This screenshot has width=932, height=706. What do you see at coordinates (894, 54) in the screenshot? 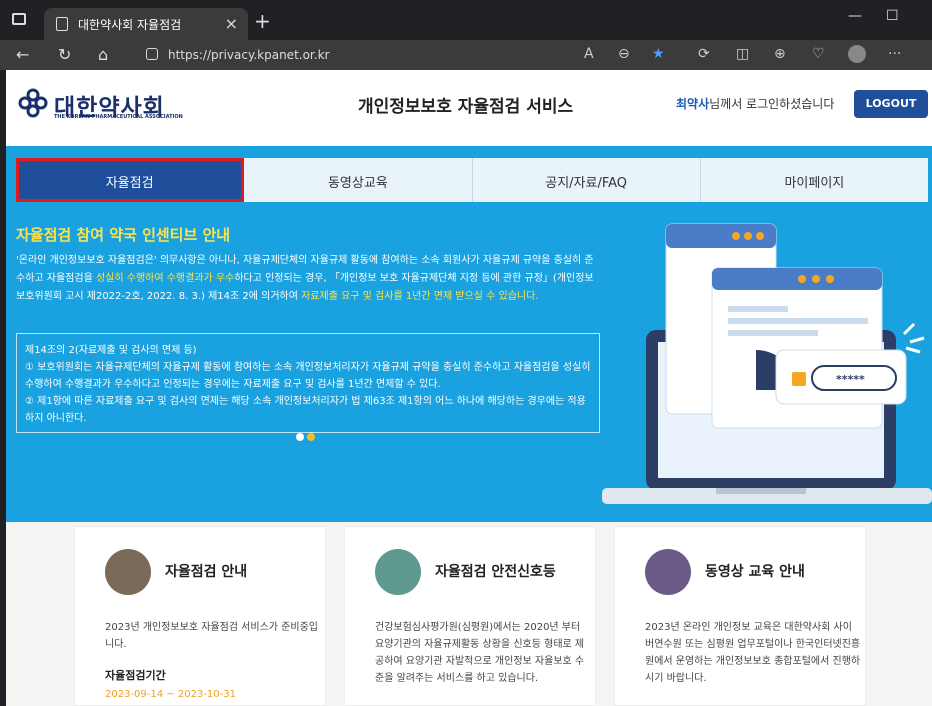
I see `more-menu-icon: ···` at bounding box center [894, 54].